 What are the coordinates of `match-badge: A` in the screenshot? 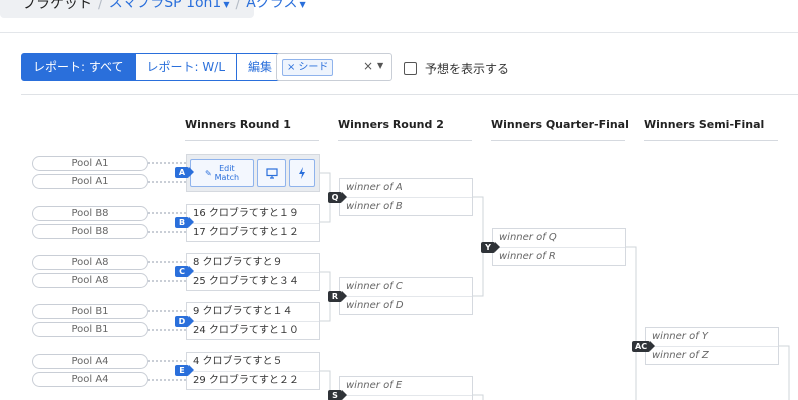 It's located at (184, 172).